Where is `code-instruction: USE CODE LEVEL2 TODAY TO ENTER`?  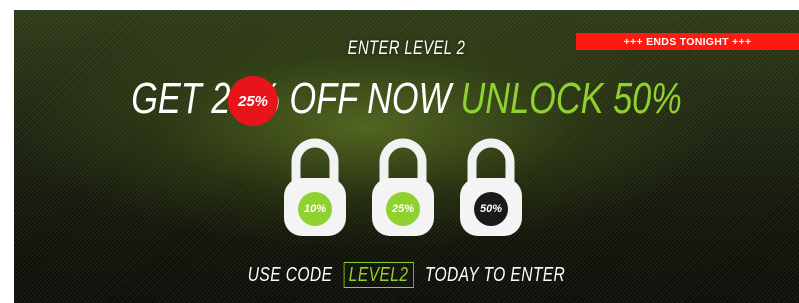
code-instruction: USE CODE LEVEL2 TODAY TO ENTER is located at coordinates (406, 275).